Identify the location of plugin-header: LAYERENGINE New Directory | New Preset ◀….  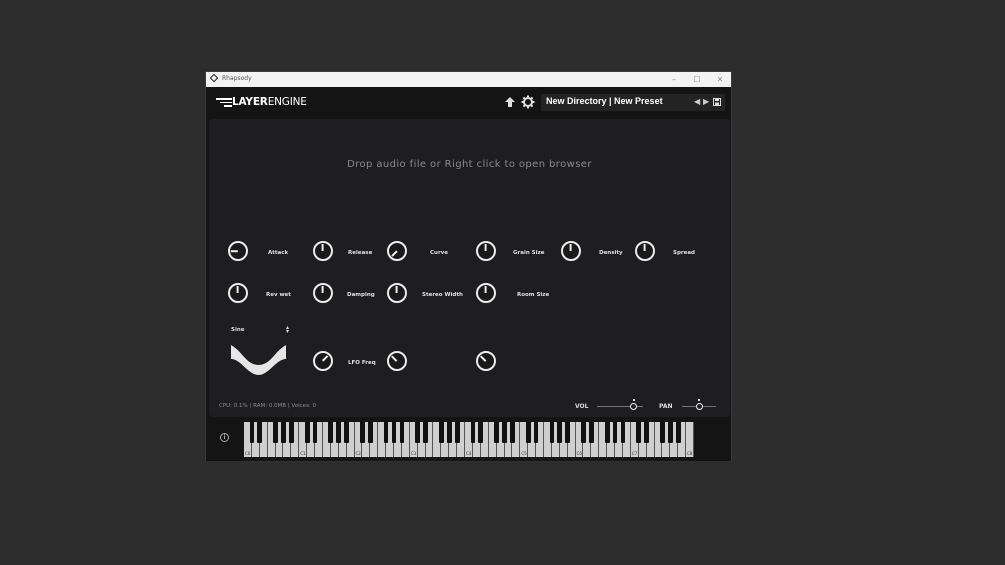
(468, 103).